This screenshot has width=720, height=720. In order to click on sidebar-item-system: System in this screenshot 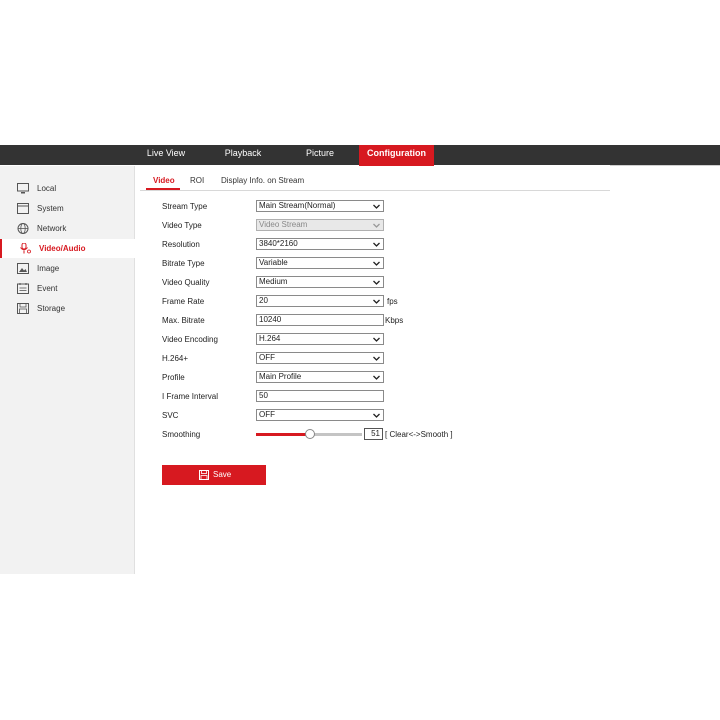, I will do `click(67, 208)`.